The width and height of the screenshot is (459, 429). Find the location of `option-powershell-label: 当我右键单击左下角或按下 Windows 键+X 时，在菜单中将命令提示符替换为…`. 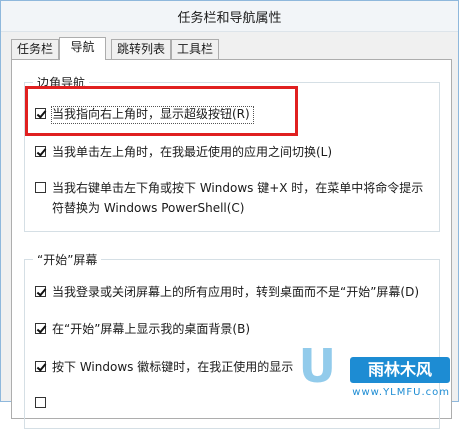

option-powershell-label: 当我右键单击左下角或按下 Windows 键+X 时，在菜单中将命令提示符替换为… is located at coordinates (238, 198).